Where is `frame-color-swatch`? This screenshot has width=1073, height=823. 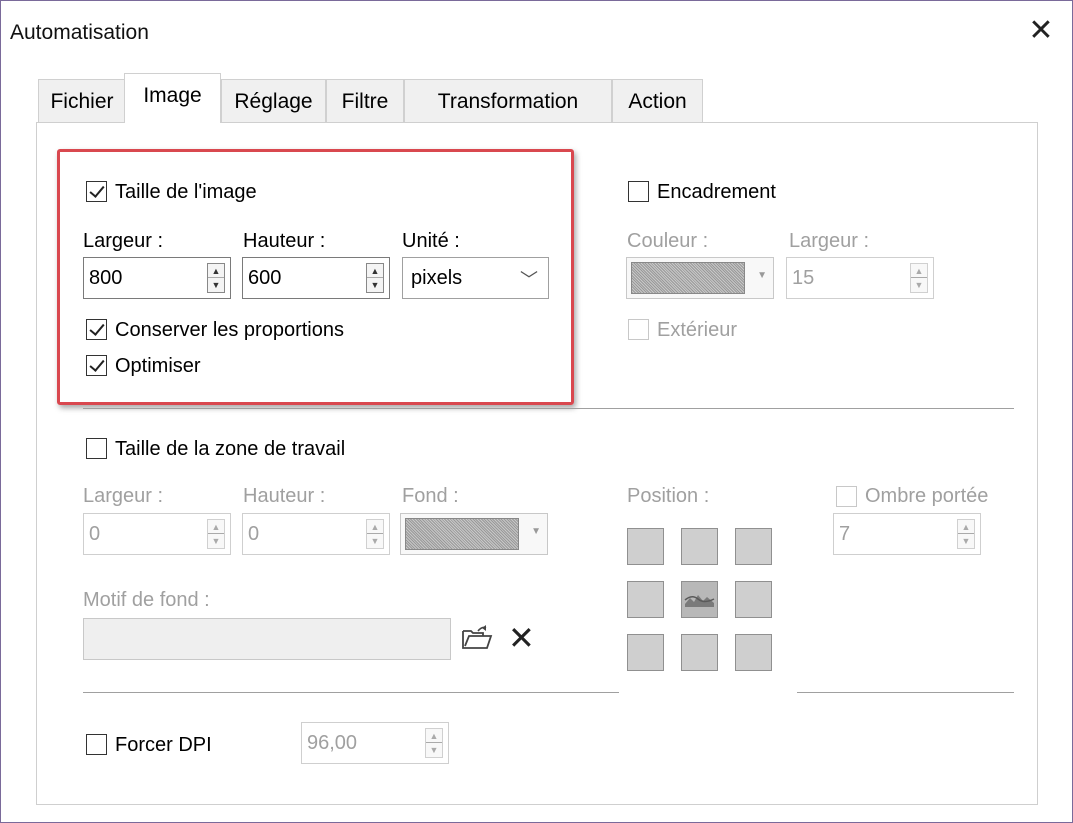
frame-color-swatch is located at coordinates (688, 278).